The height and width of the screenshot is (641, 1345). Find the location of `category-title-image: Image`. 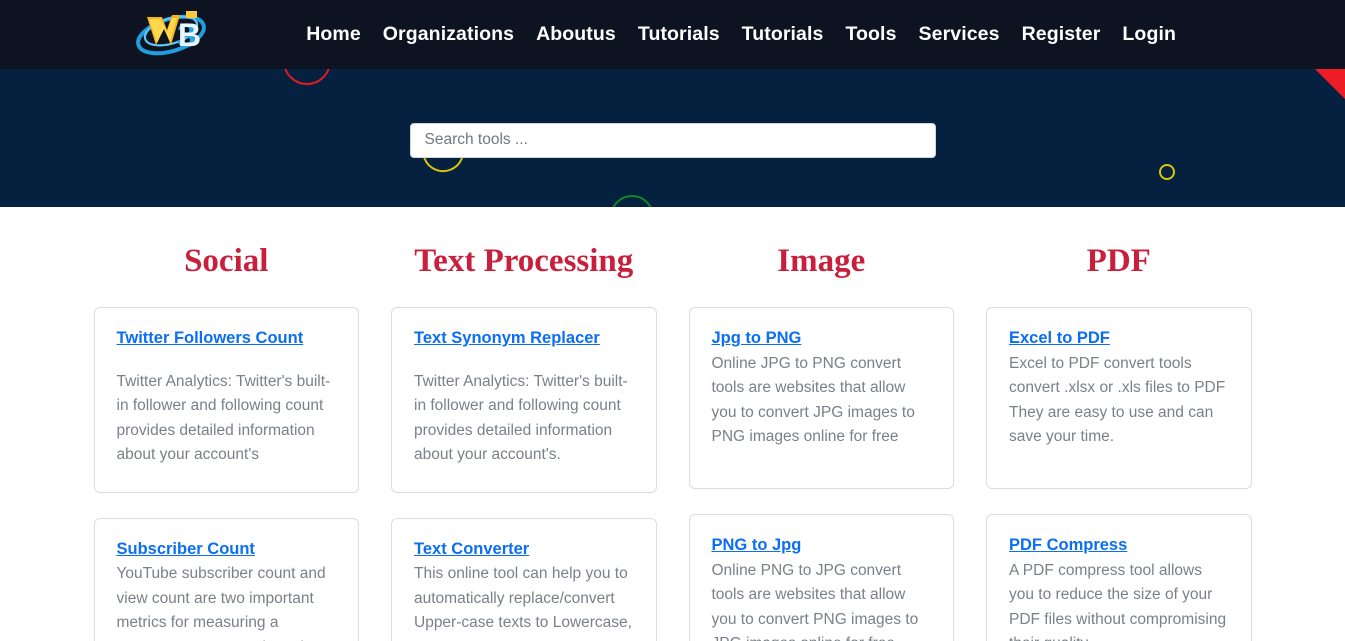

category-title-image: Image is located at coordinates (821, 261).